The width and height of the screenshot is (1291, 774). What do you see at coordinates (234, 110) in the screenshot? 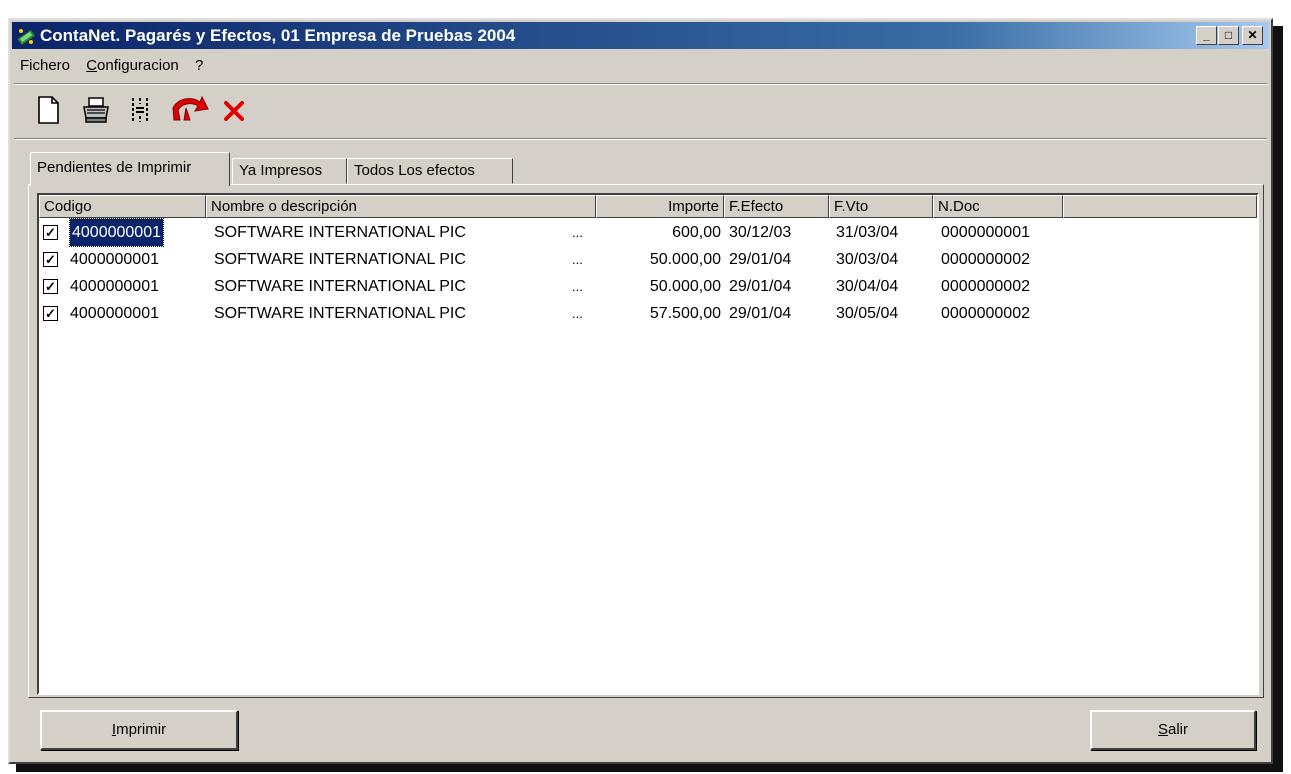
I see `delete-icon` at bounding box center [234, 110].